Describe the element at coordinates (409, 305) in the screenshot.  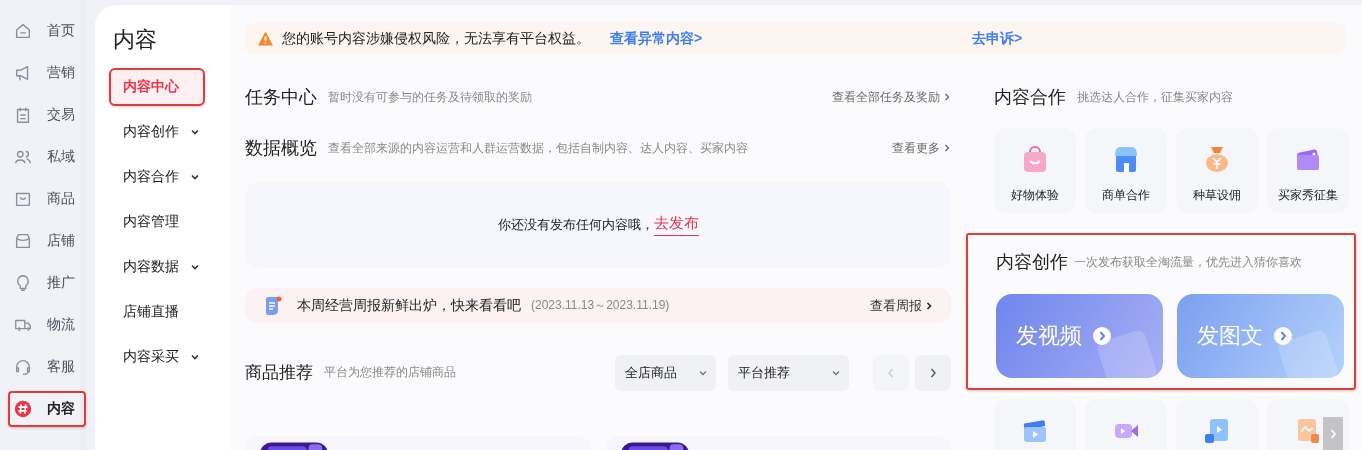
I see `report-message: 本周经营周报新鲜出炉，快来看看吧` at that location.